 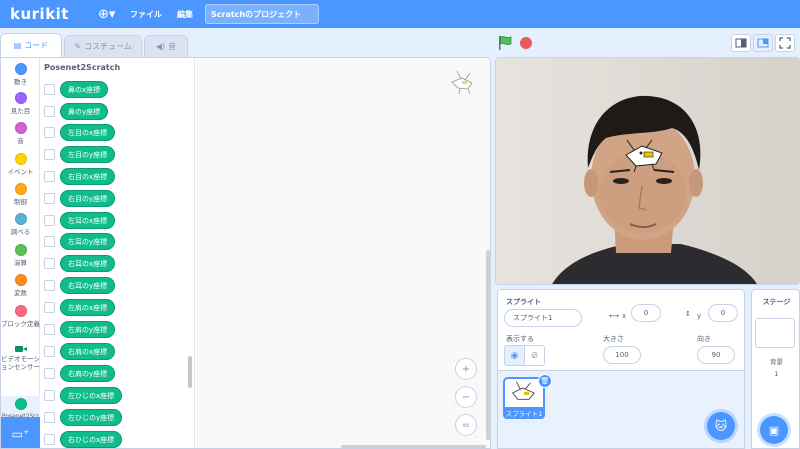 What do you see at coordinates (88, 373) in the screenshot?
I see `reporter-block: 右肩のy座標` at bounding box center [88, 373].